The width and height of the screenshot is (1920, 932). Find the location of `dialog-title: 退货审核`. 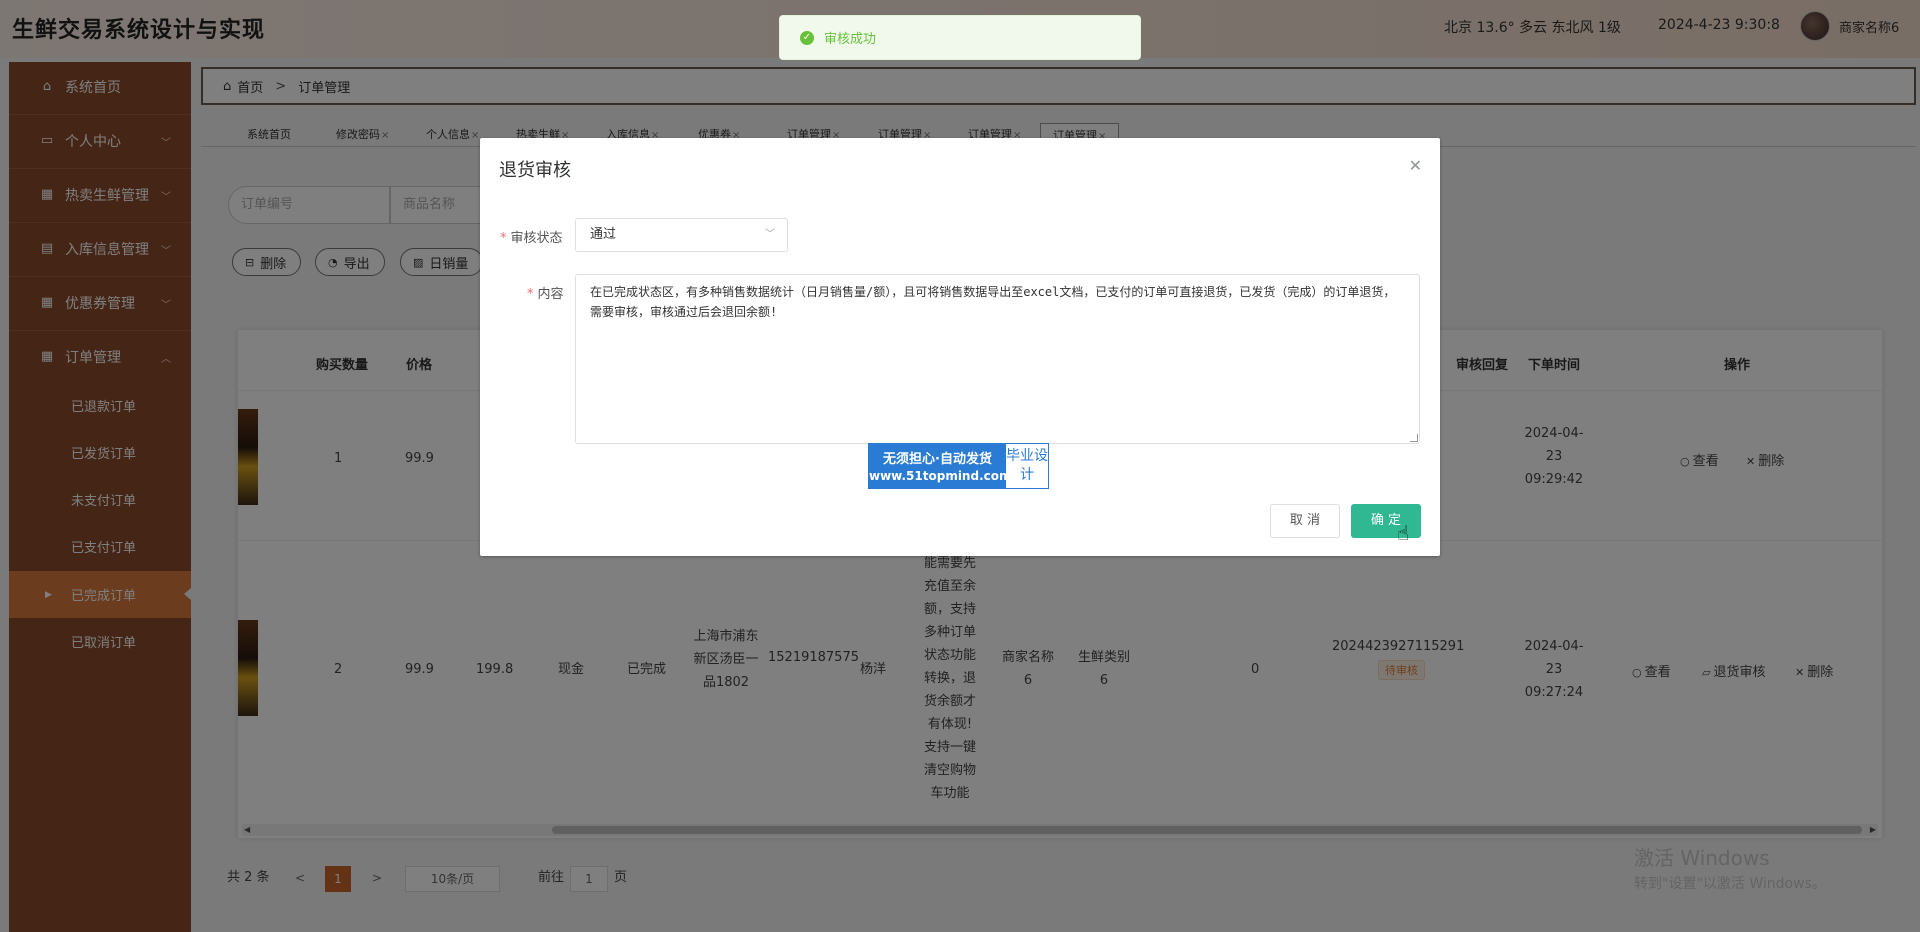

dialog-title: 退货审核 is located at coordinates (535, 170).